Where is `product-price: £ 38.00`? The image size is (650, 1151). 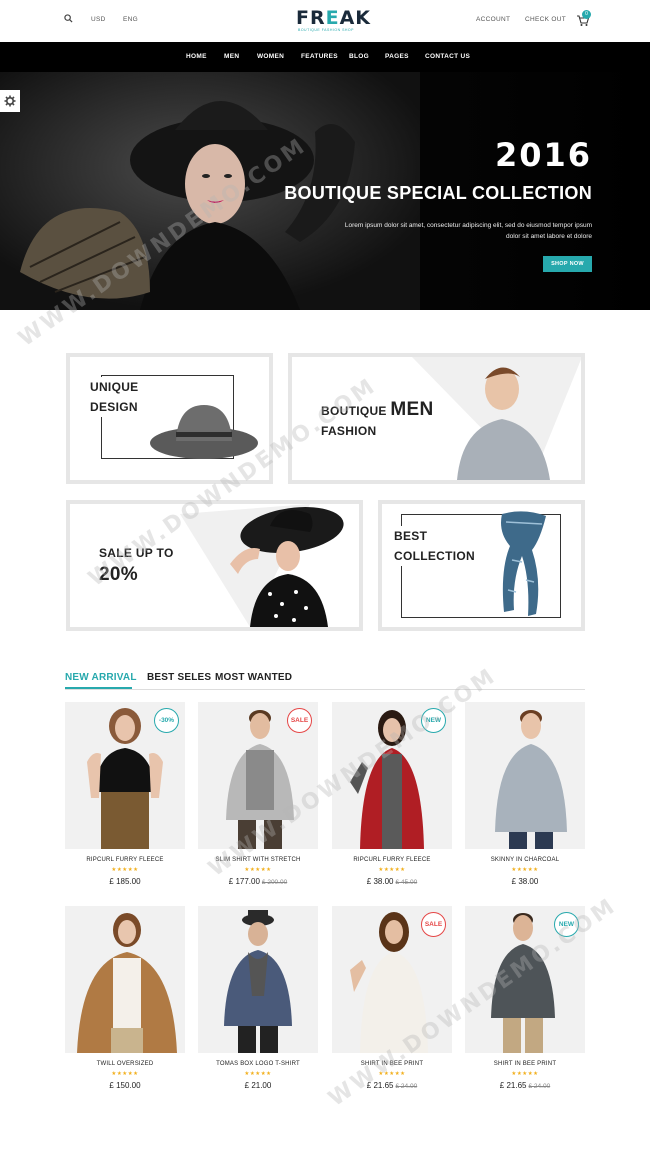
product-price: £ 38.00 is located at coordinates (525, 881).